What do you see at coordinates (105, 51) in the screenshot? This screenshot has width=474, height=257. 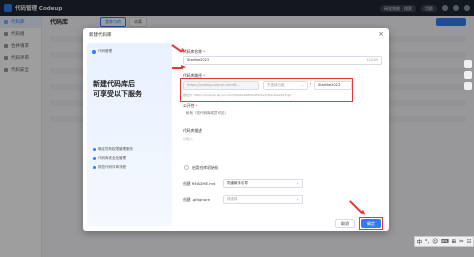 I see `promo-logo-text: 代码管理` at bounding box center [105, 51].